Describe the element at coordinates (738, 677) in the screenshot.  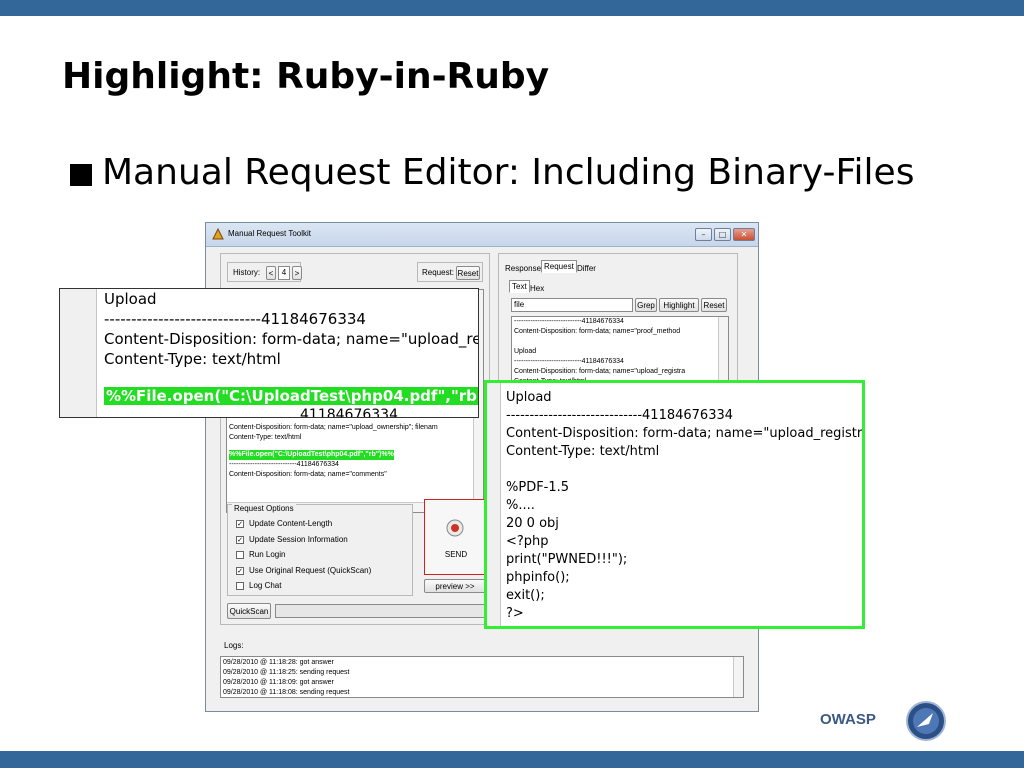
I see `logs-scrollbar` at that location.